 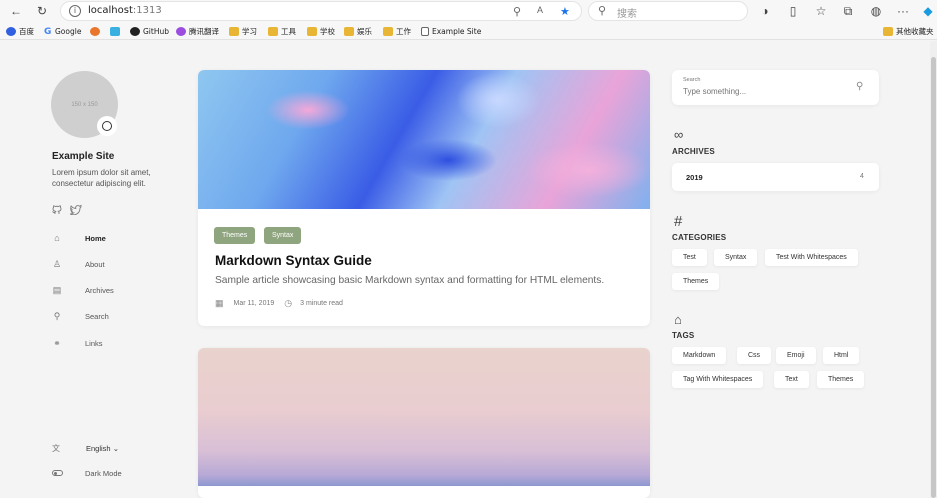 I want to click on reload-icon: ↻, so click(x=42, y=11).